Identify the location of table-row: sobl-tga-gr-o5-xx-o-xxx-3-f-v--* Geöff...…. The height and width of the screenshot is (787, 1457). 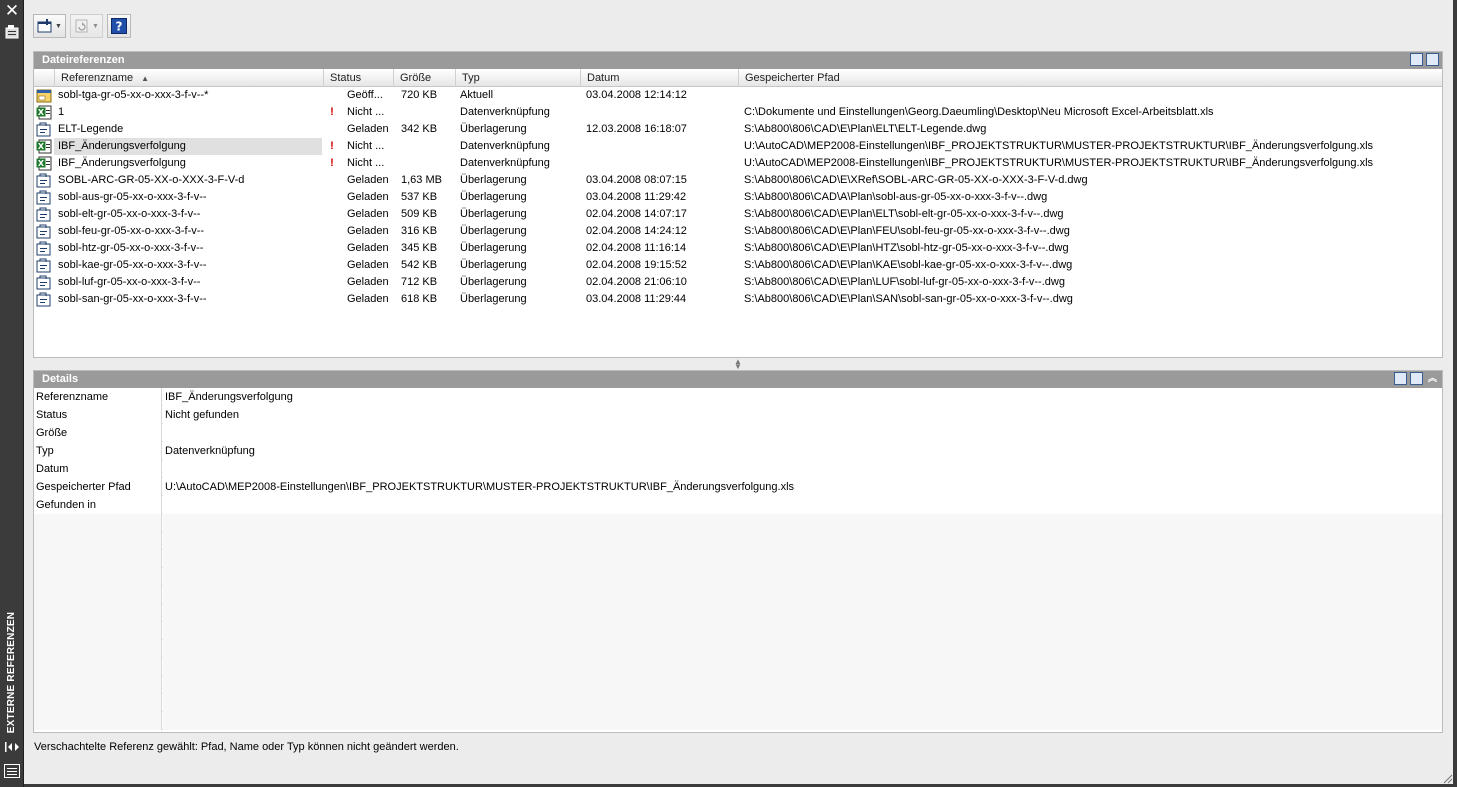
(738, 95).